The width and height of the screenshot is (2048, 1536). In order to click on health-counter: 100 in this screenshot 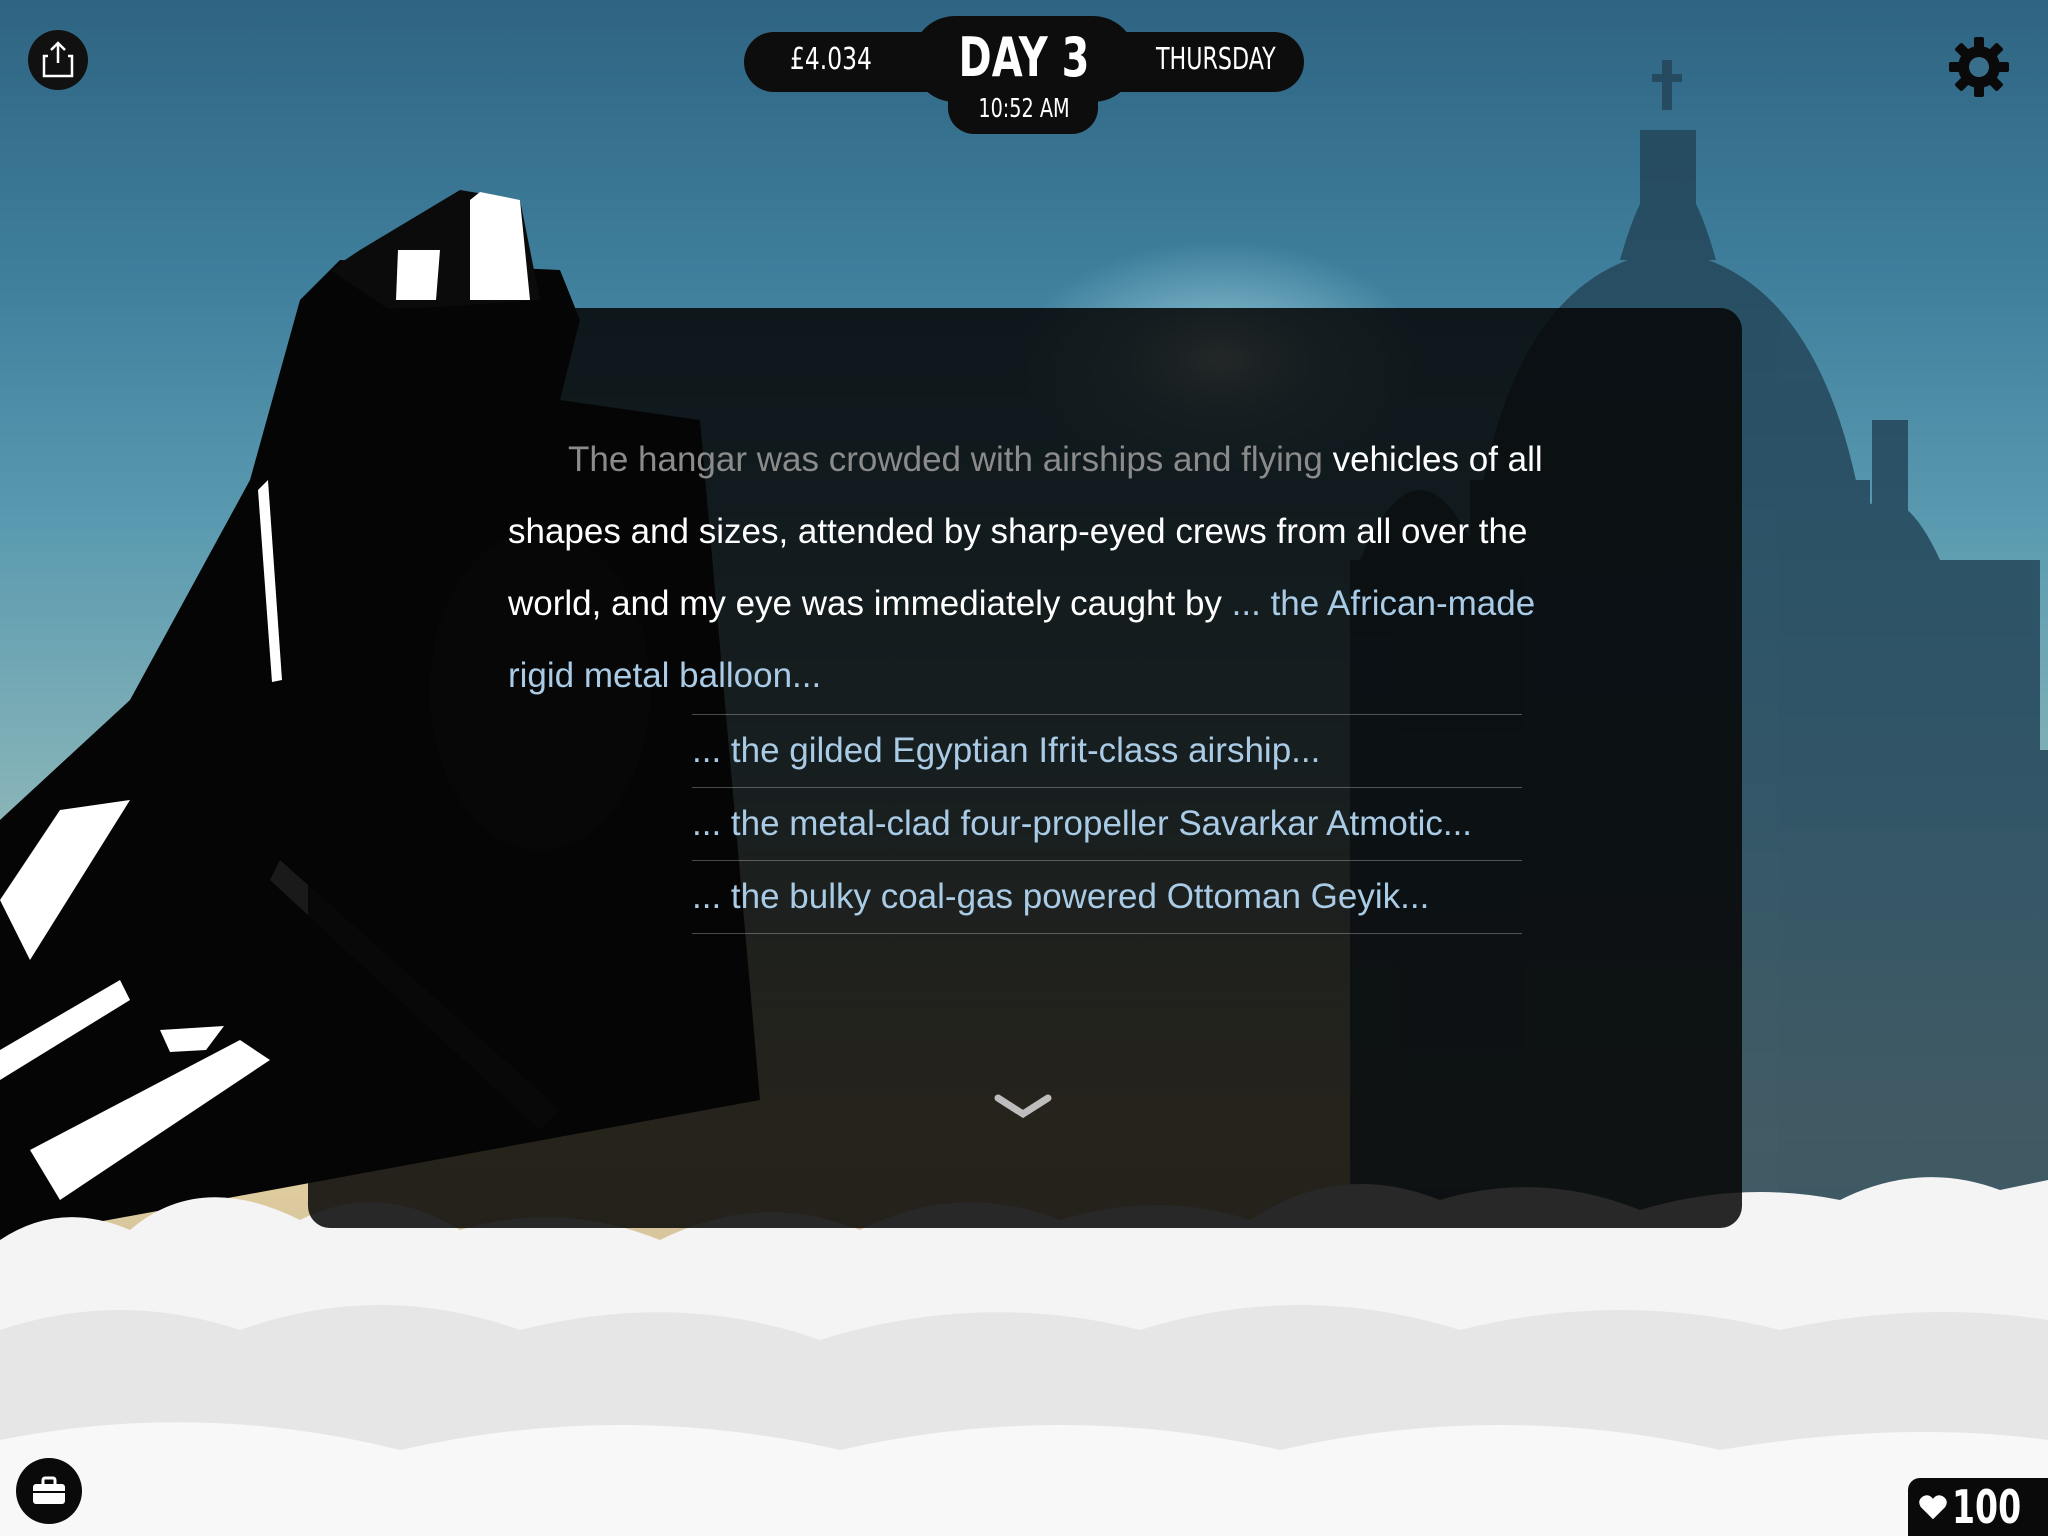, I will do `click(1978, 1507)`.